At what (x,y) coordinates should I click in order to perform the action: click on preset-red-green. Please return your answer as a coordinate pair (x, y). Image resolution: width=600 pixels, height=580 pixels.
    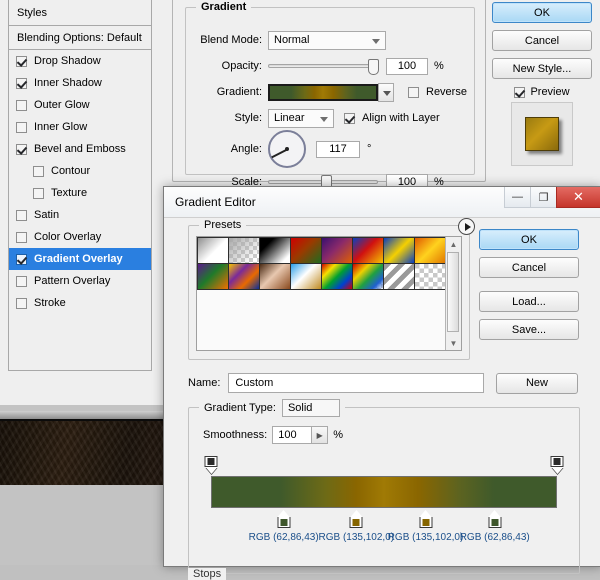
    Looking at the image, I should click on (305, 250).